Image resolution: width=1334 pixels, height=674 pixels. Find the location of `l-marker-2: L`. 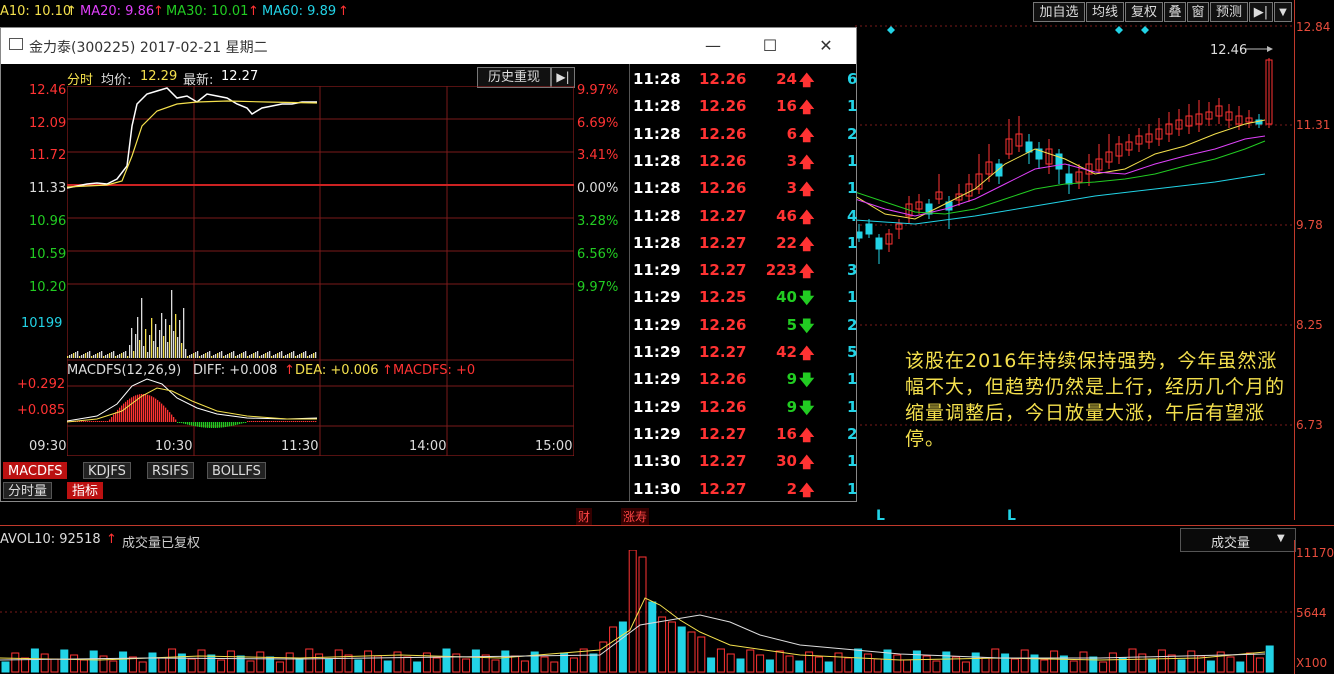

l-marker-2: L is located at coordinates (1011, 516).